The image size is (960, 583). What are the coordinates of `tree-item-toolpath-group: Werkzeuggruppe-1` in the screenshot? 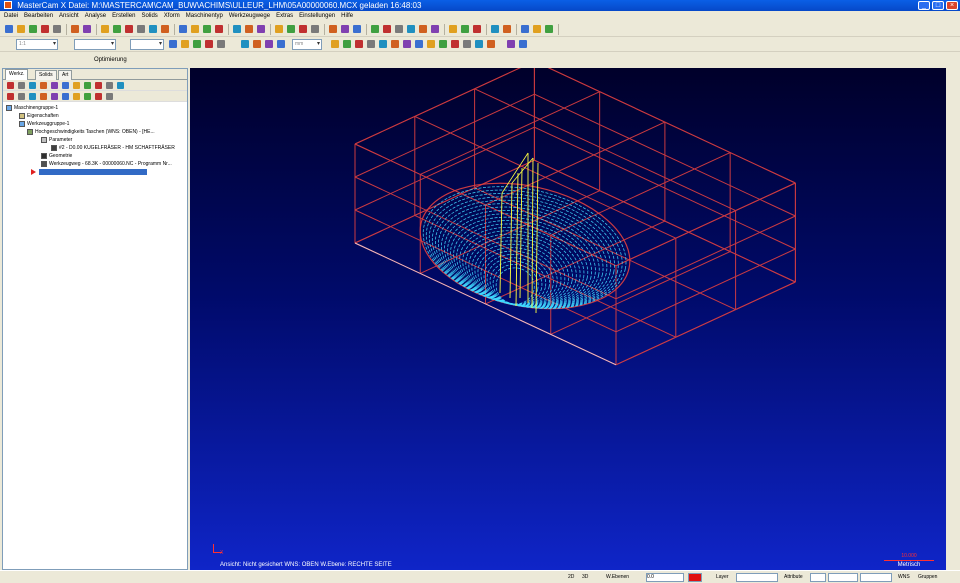 It's located at (95, 124).